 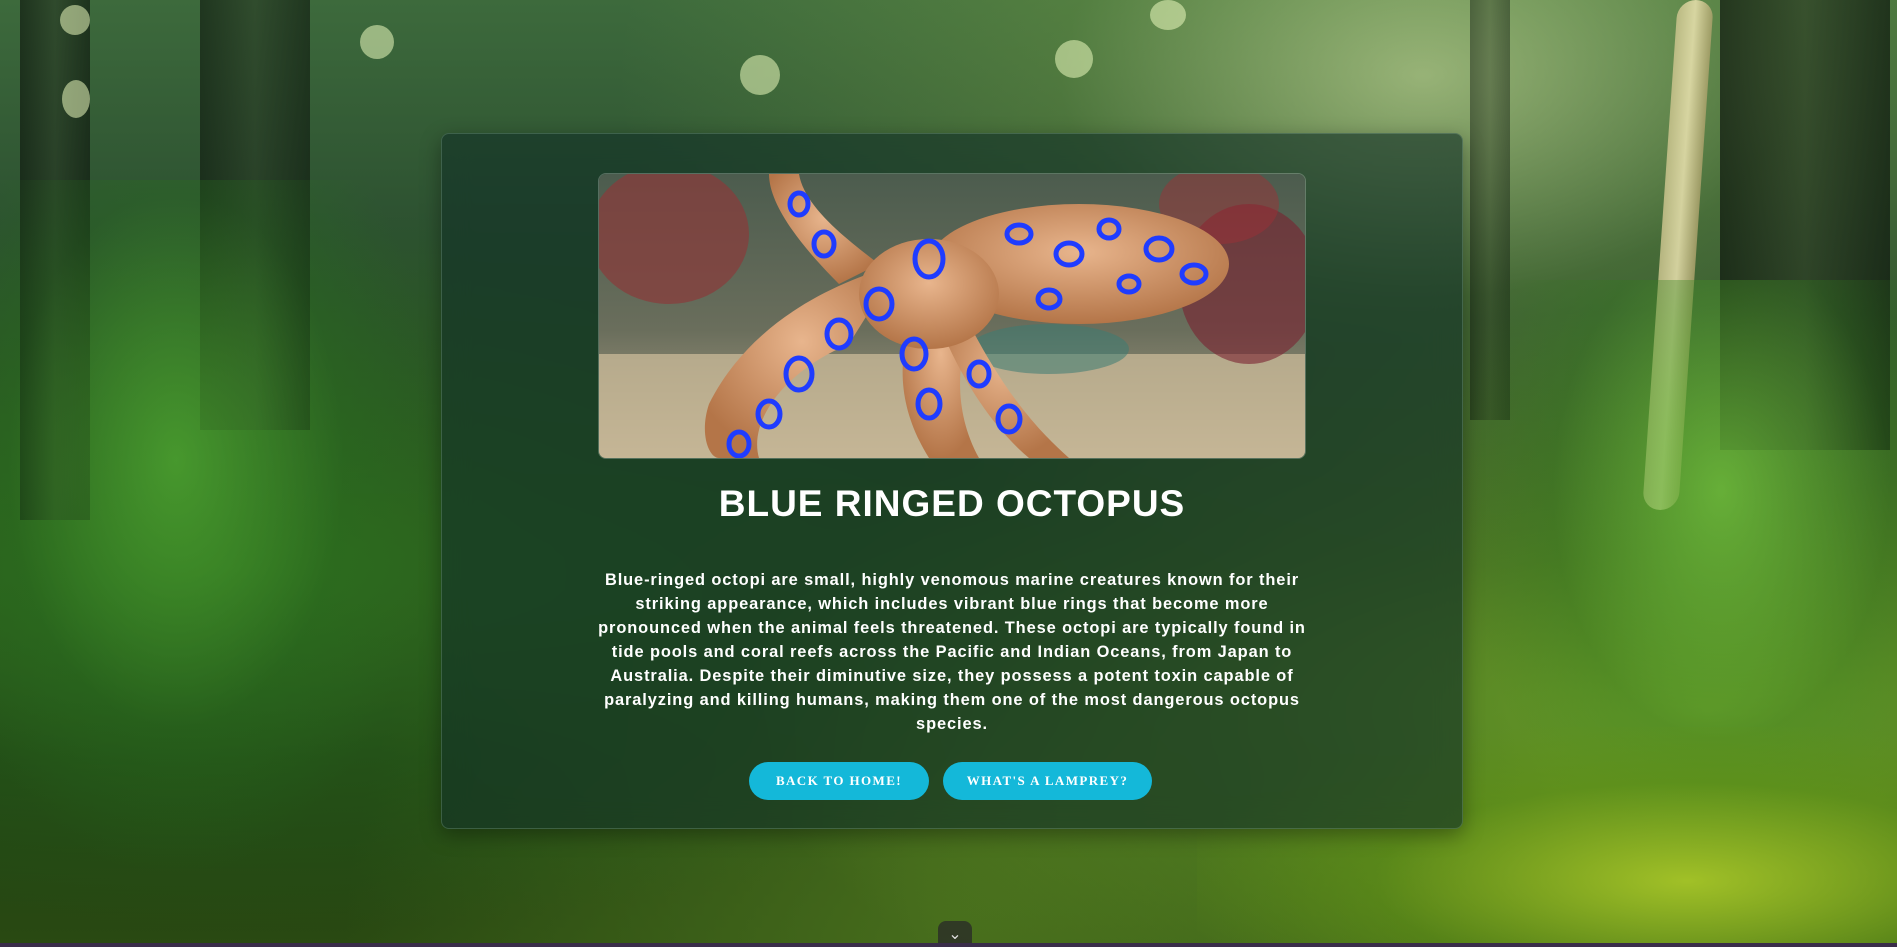 I want to click on octopus-photo, so click(x=952, y=316).